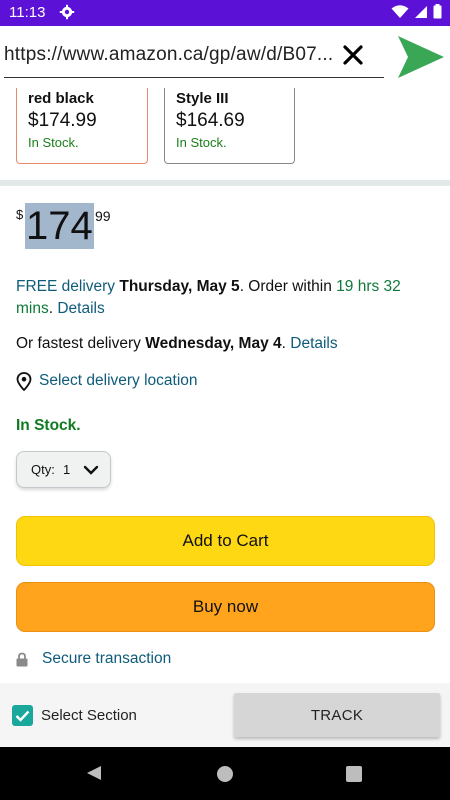  I want to click on checkmark-icon, so click(22, 716).